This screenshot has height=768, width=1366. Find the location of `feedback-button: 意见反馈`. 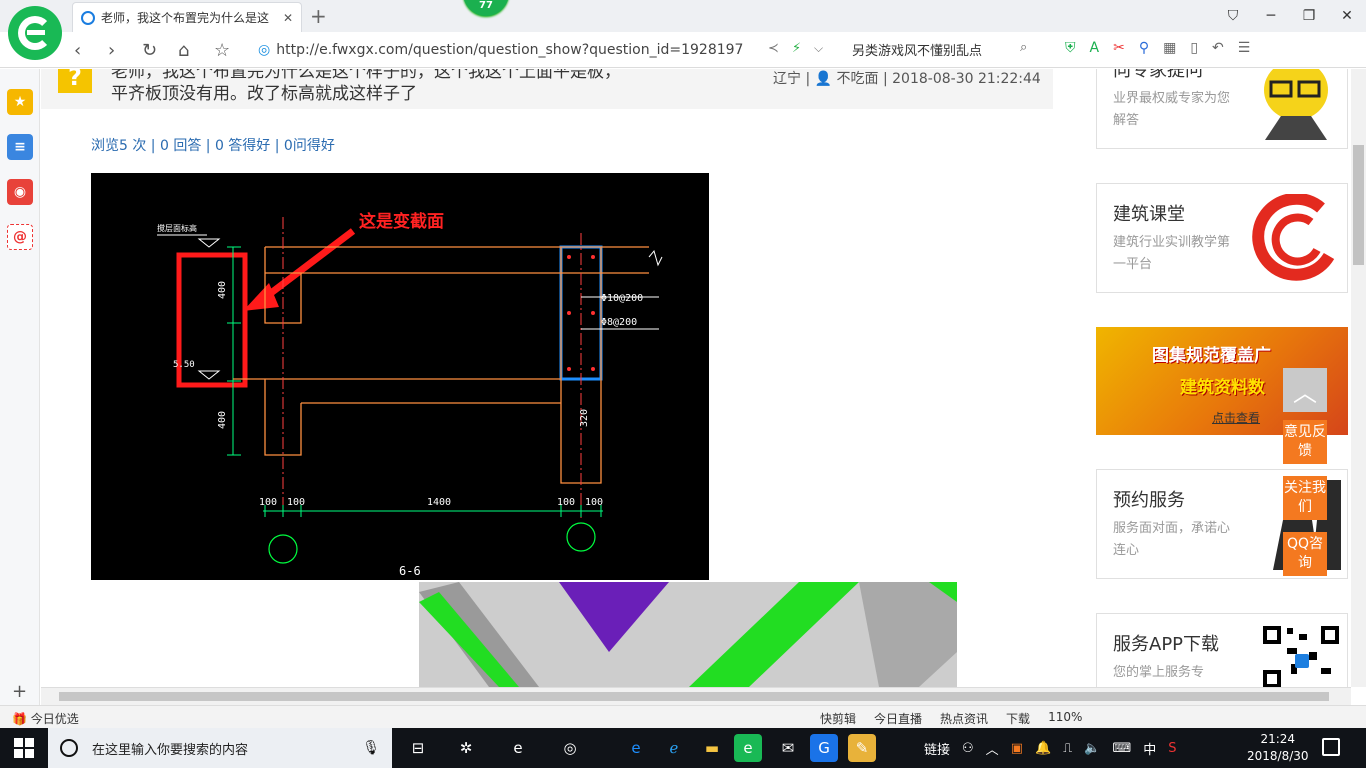

feedback-button: 意见反馈 is located at coordinates (1305, 442).